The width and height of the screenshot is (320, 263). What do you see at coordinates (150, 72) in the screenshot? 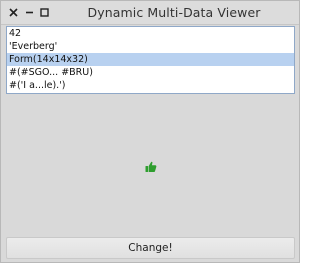
I see `list-item: #(#SGO... #BRU)` at bounding box center [150, 72].